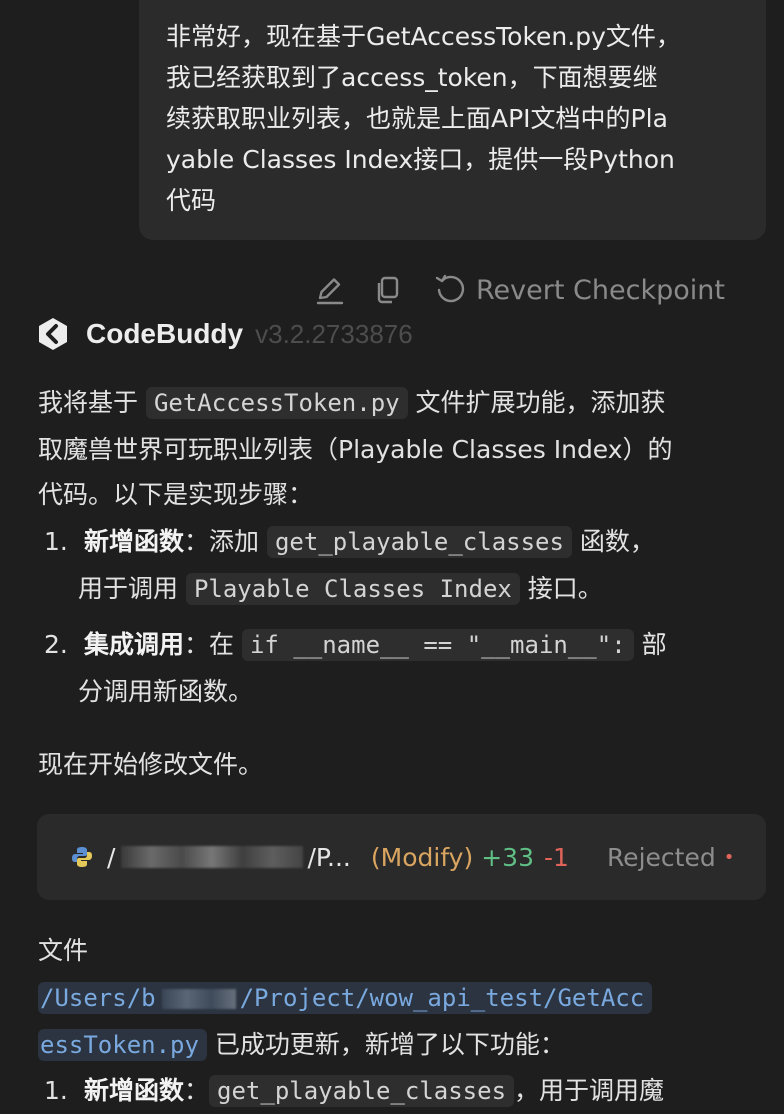 This screenshot has height=1114, width=784. I want to click on text: 接口。, so click(561, 588).